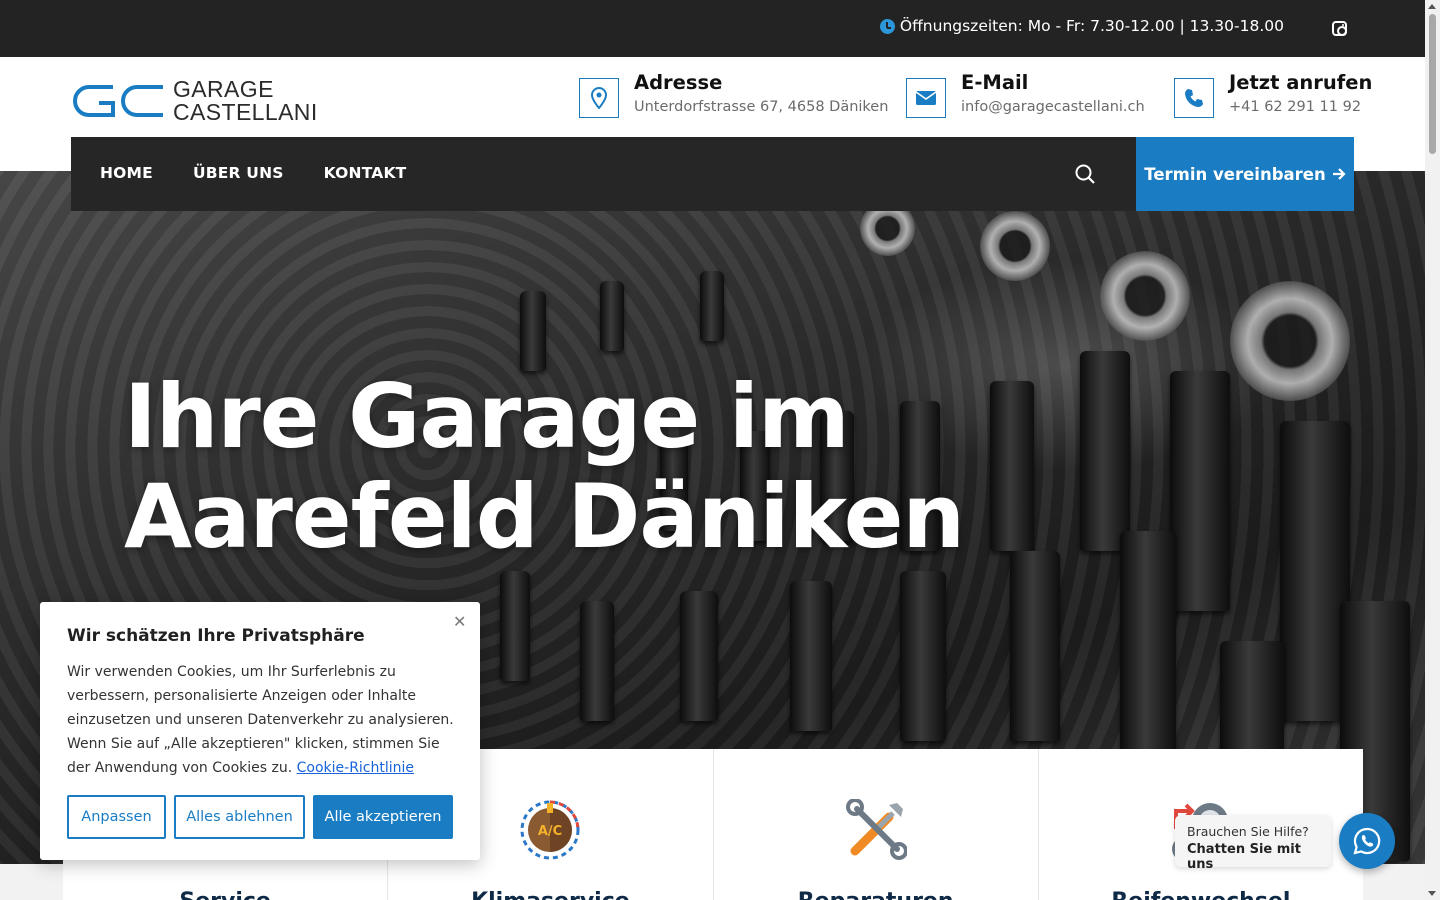 The height and width of the screenshot is (900, 1440). What do you see at coordinates (1273, 95) in the screenshot?
I see `phone-info: Jetzt anrufen +41 62 291 11 92` at bounding box center [1273, 95].